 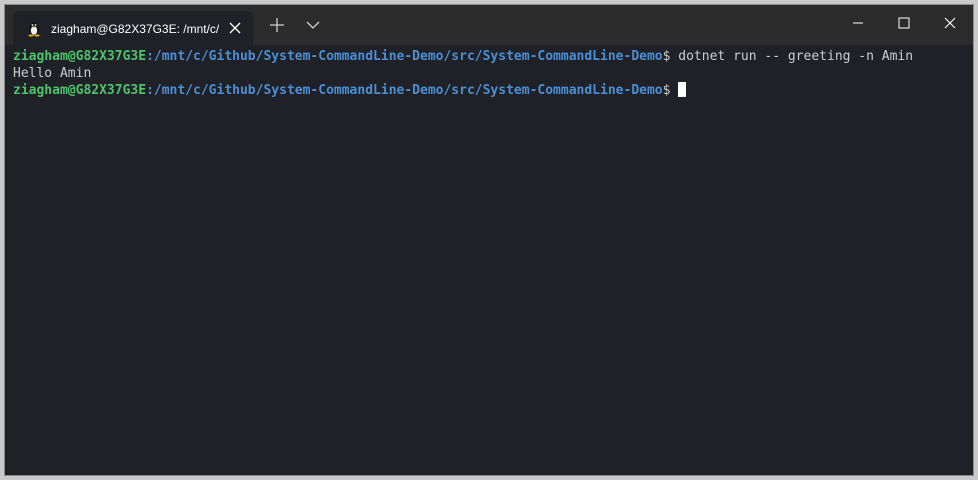 I want to click on text-cursor, so click(x=682, y=89).